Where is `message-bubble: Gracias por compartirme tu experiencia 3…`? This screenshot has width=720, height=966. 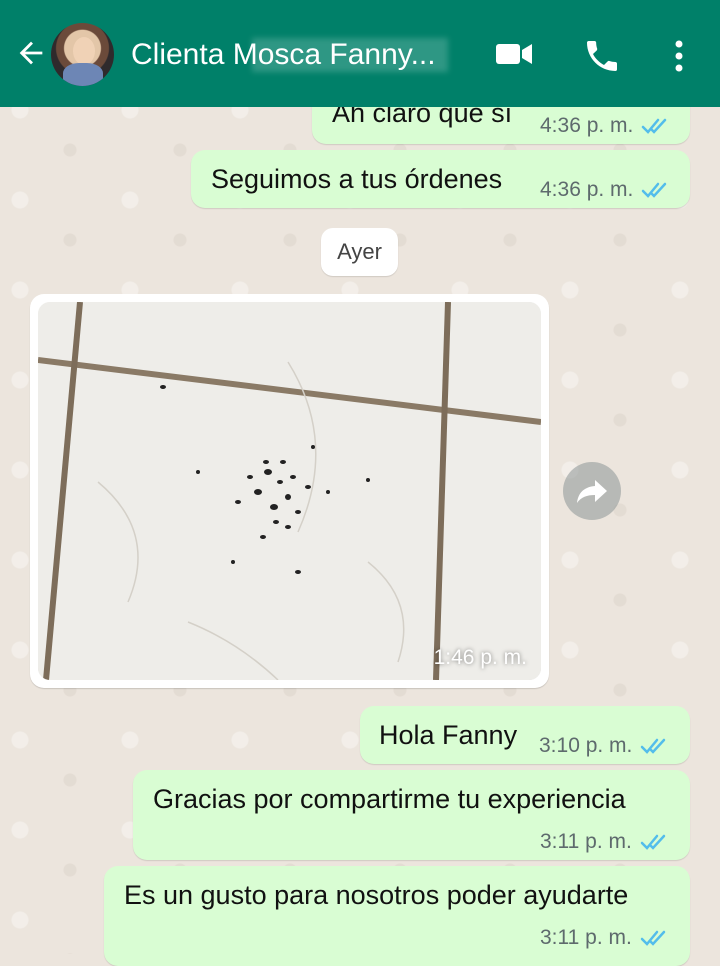 message-bubble: Gracias por compartirme tu experiencia 3… is located at coordinates (411, 815).